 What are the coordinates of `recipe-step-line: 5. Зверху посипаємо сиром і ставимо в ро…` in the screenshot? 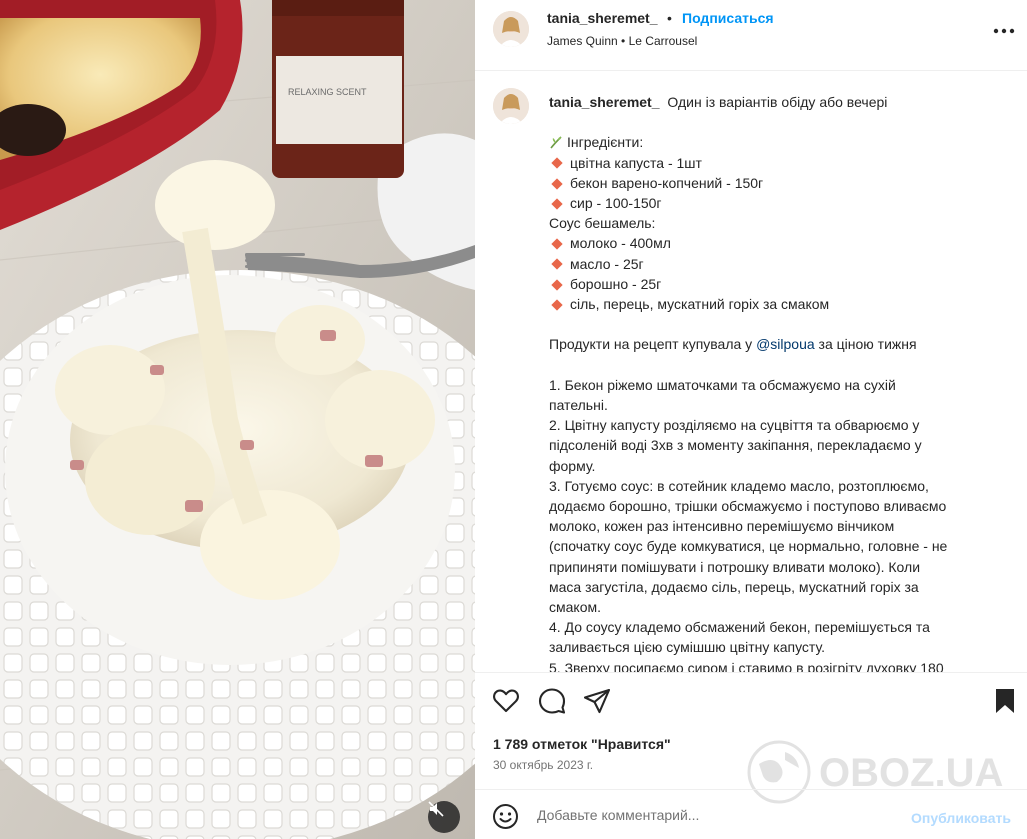 It's located at (746, 665).